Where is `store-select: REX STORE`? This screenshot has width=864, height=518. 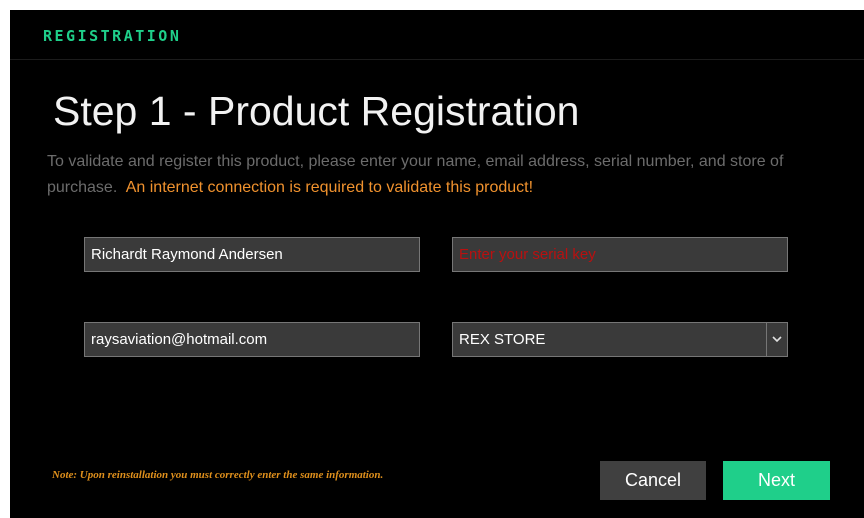
store-select: REX STORE is located at coordinates (620, 339).